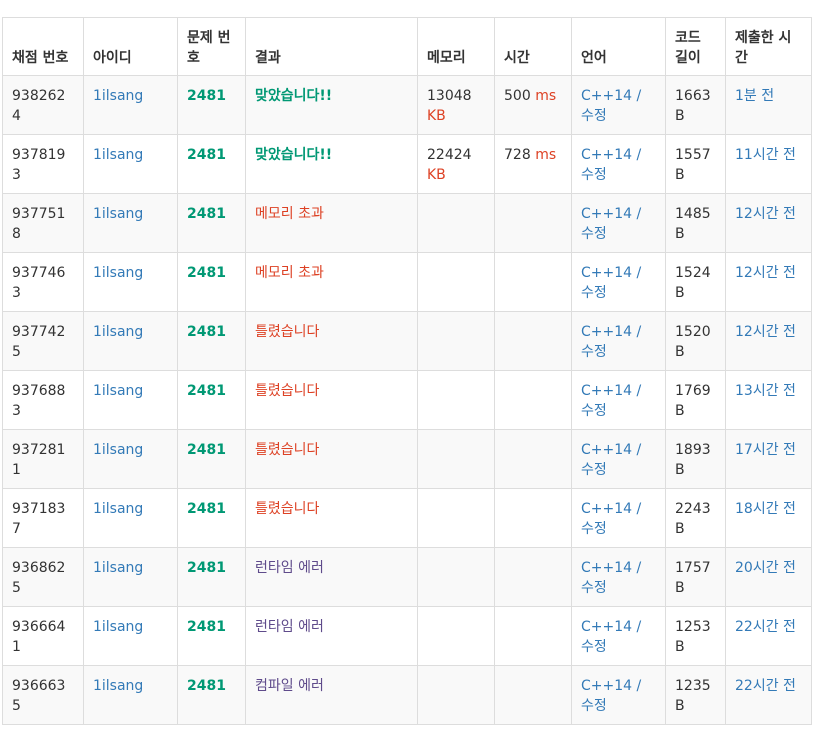 The width and height of the screenshot is (836, 736). Describe the element at coordinates (768, 577) in the screenshot. I see `submitted-at-cell: 20시간 전` at that location.